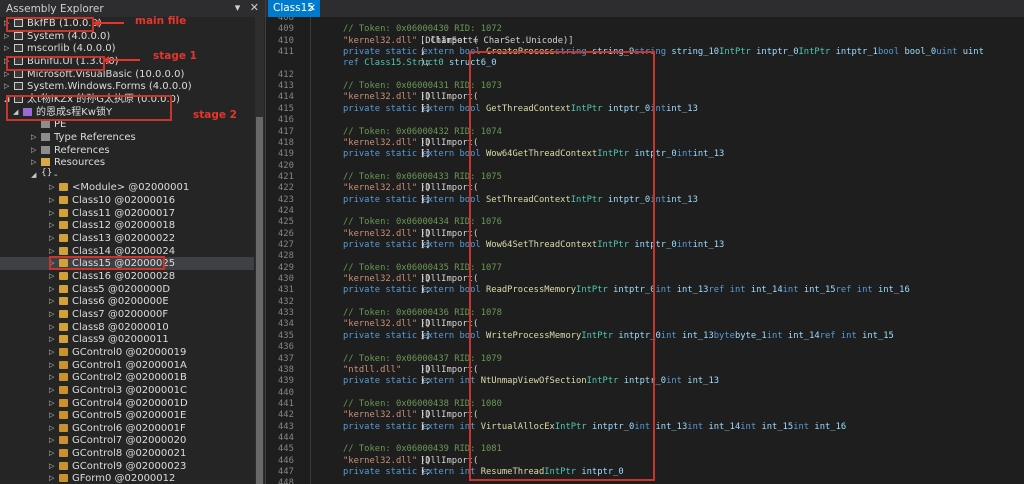 Image resolution: width=1024 pixels, height=484 pixels. What do you see at coordinates (645, 449) in the screenshot?
I see `code-line: 445 // Token: 0x06000439 RID: 1081` at bounding box center [645, 449].